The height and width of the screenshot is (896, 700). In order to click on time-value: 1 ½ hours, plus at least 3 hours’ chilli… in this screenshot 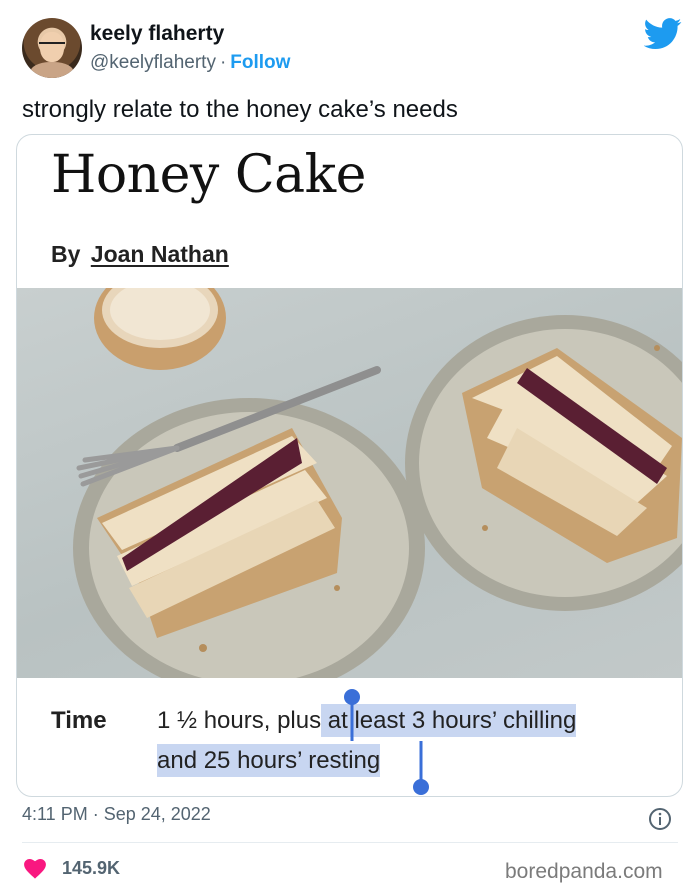, I will do `click(407, 741)`.